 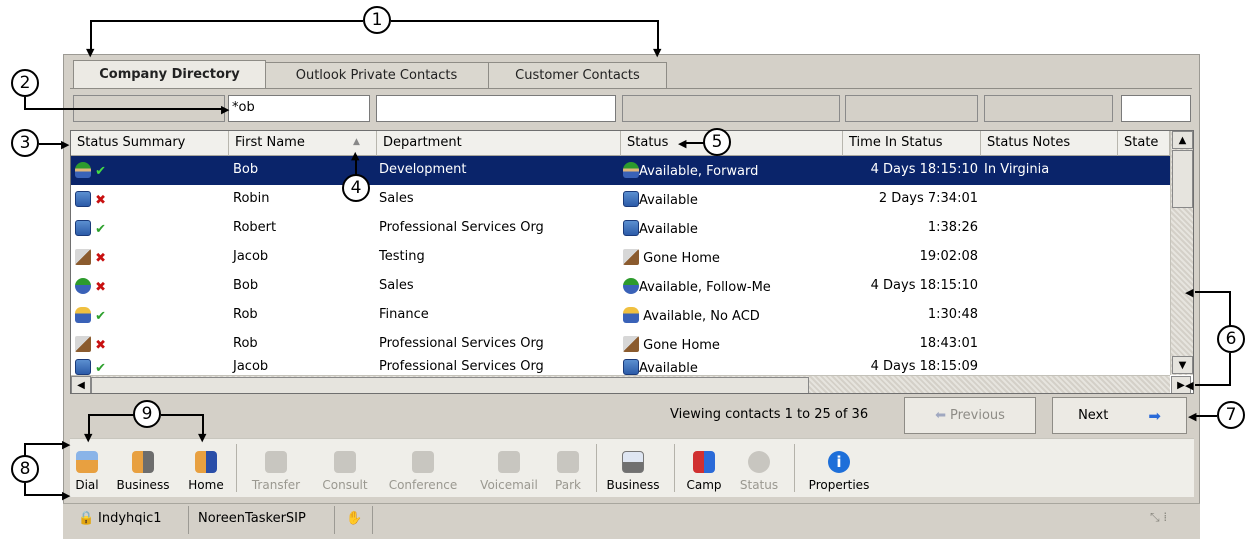 I want to click on filter-state-input, so click(x=1156, y=108).